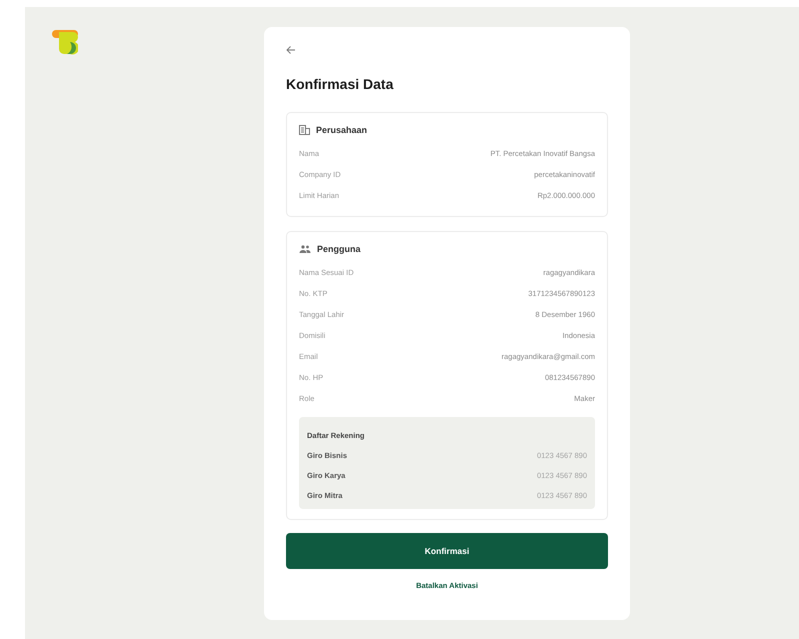 The image size is (799, 639). I want to click on back-arrow-icon, so click(291, 50).